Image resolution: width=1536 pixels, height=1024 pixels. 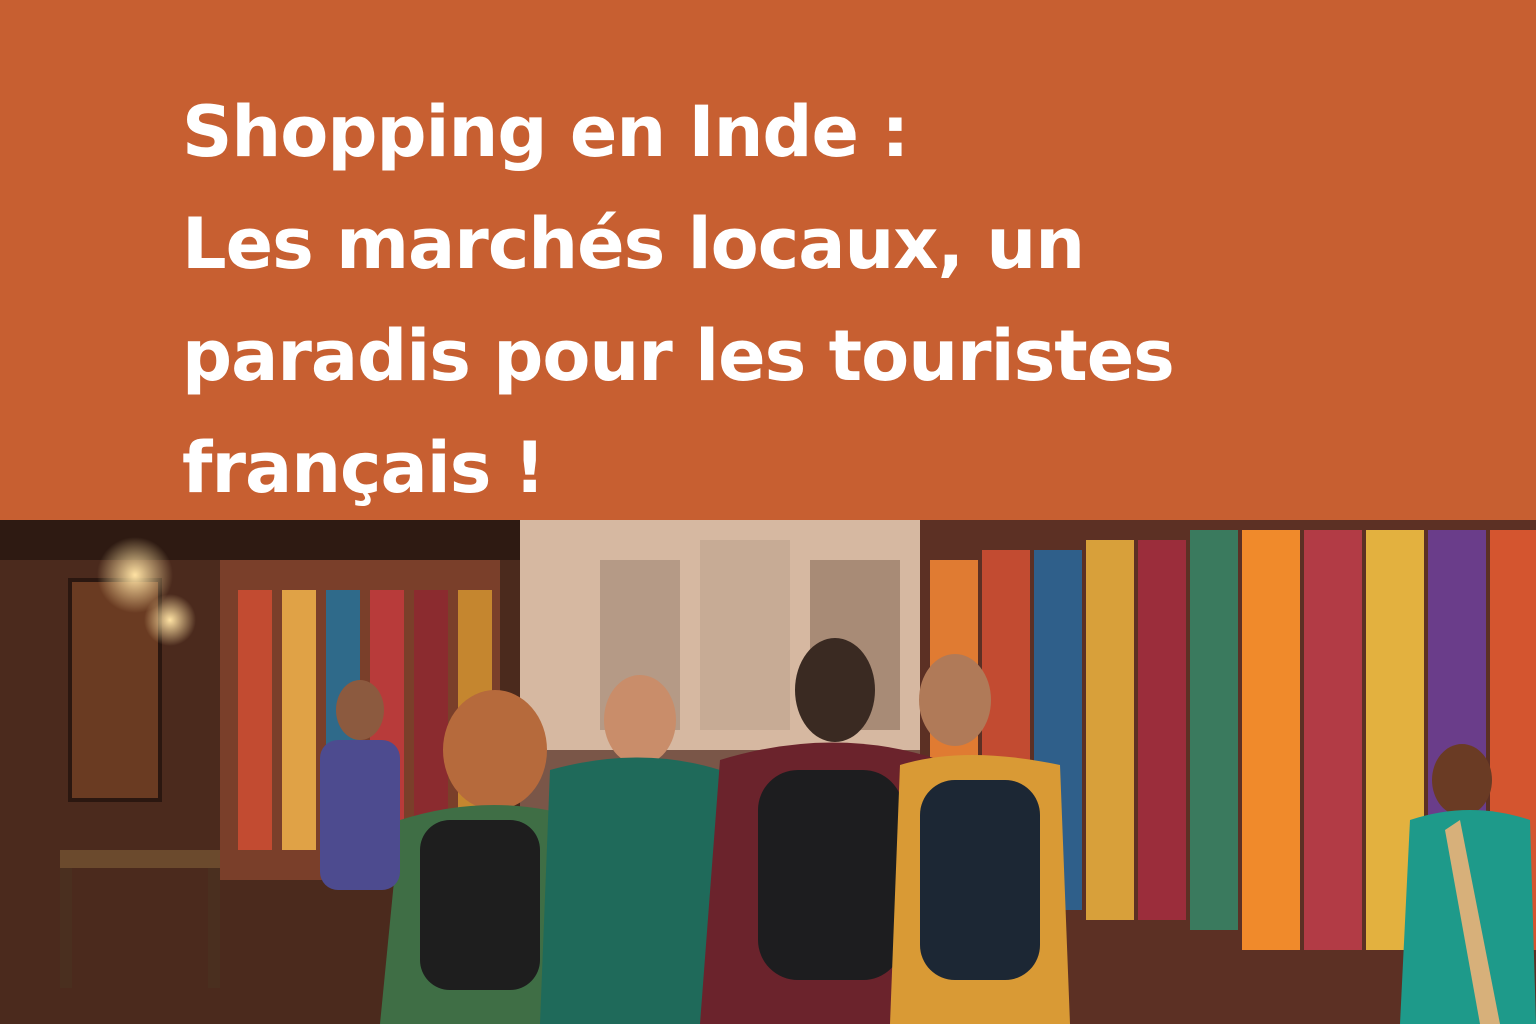 What do you see at coordinates (364, 468) in the screenshot?
I see `headline-line-4: français !` at bounding box center [364, 468].